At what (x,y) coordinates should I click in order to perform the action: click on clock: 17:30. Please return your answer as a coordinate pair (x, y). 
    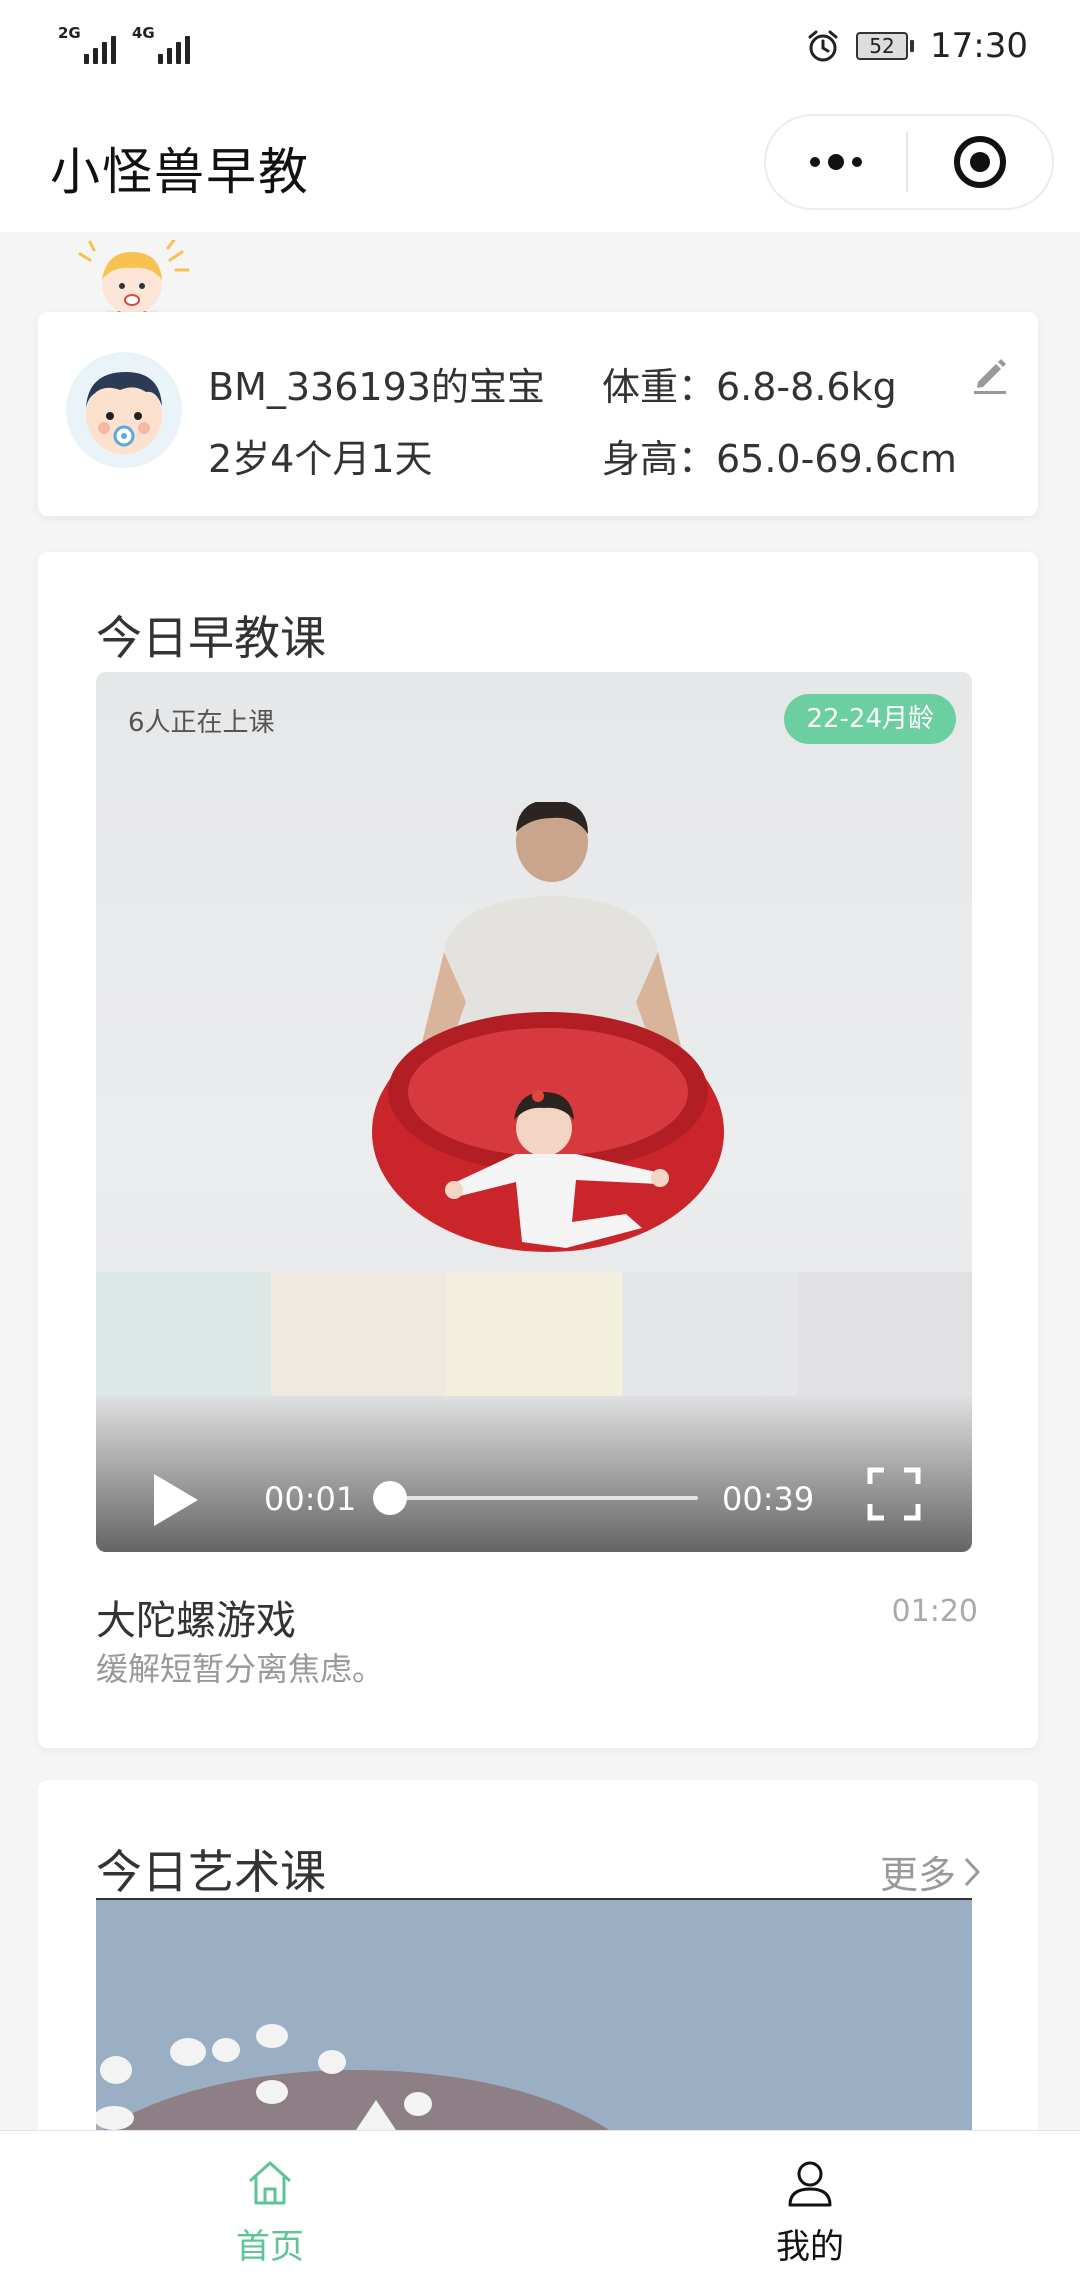
    Looking at the image, I should click on (979, 46).